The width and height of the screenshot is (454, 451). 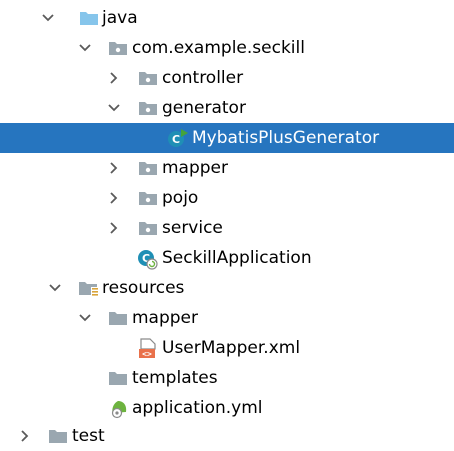 I want to click on tree-node-label: controller, so click(x=203, y=78).